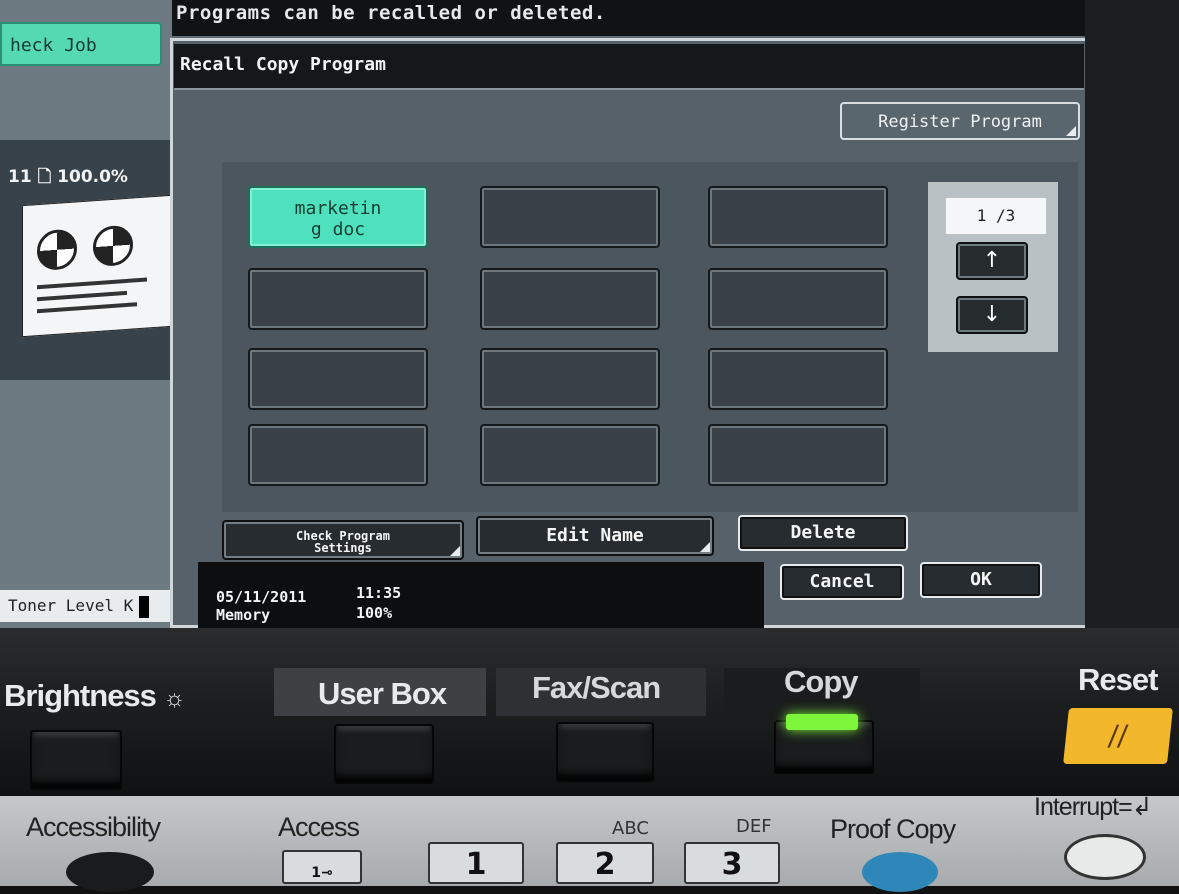 The width and height of the screenshot is (1179, 894). What do you see at coordinates (481, 596) in the screenshot?
I see `status-bar: 05/11/2011 11:35 Memory 100%` at bounding box center [481, 596].